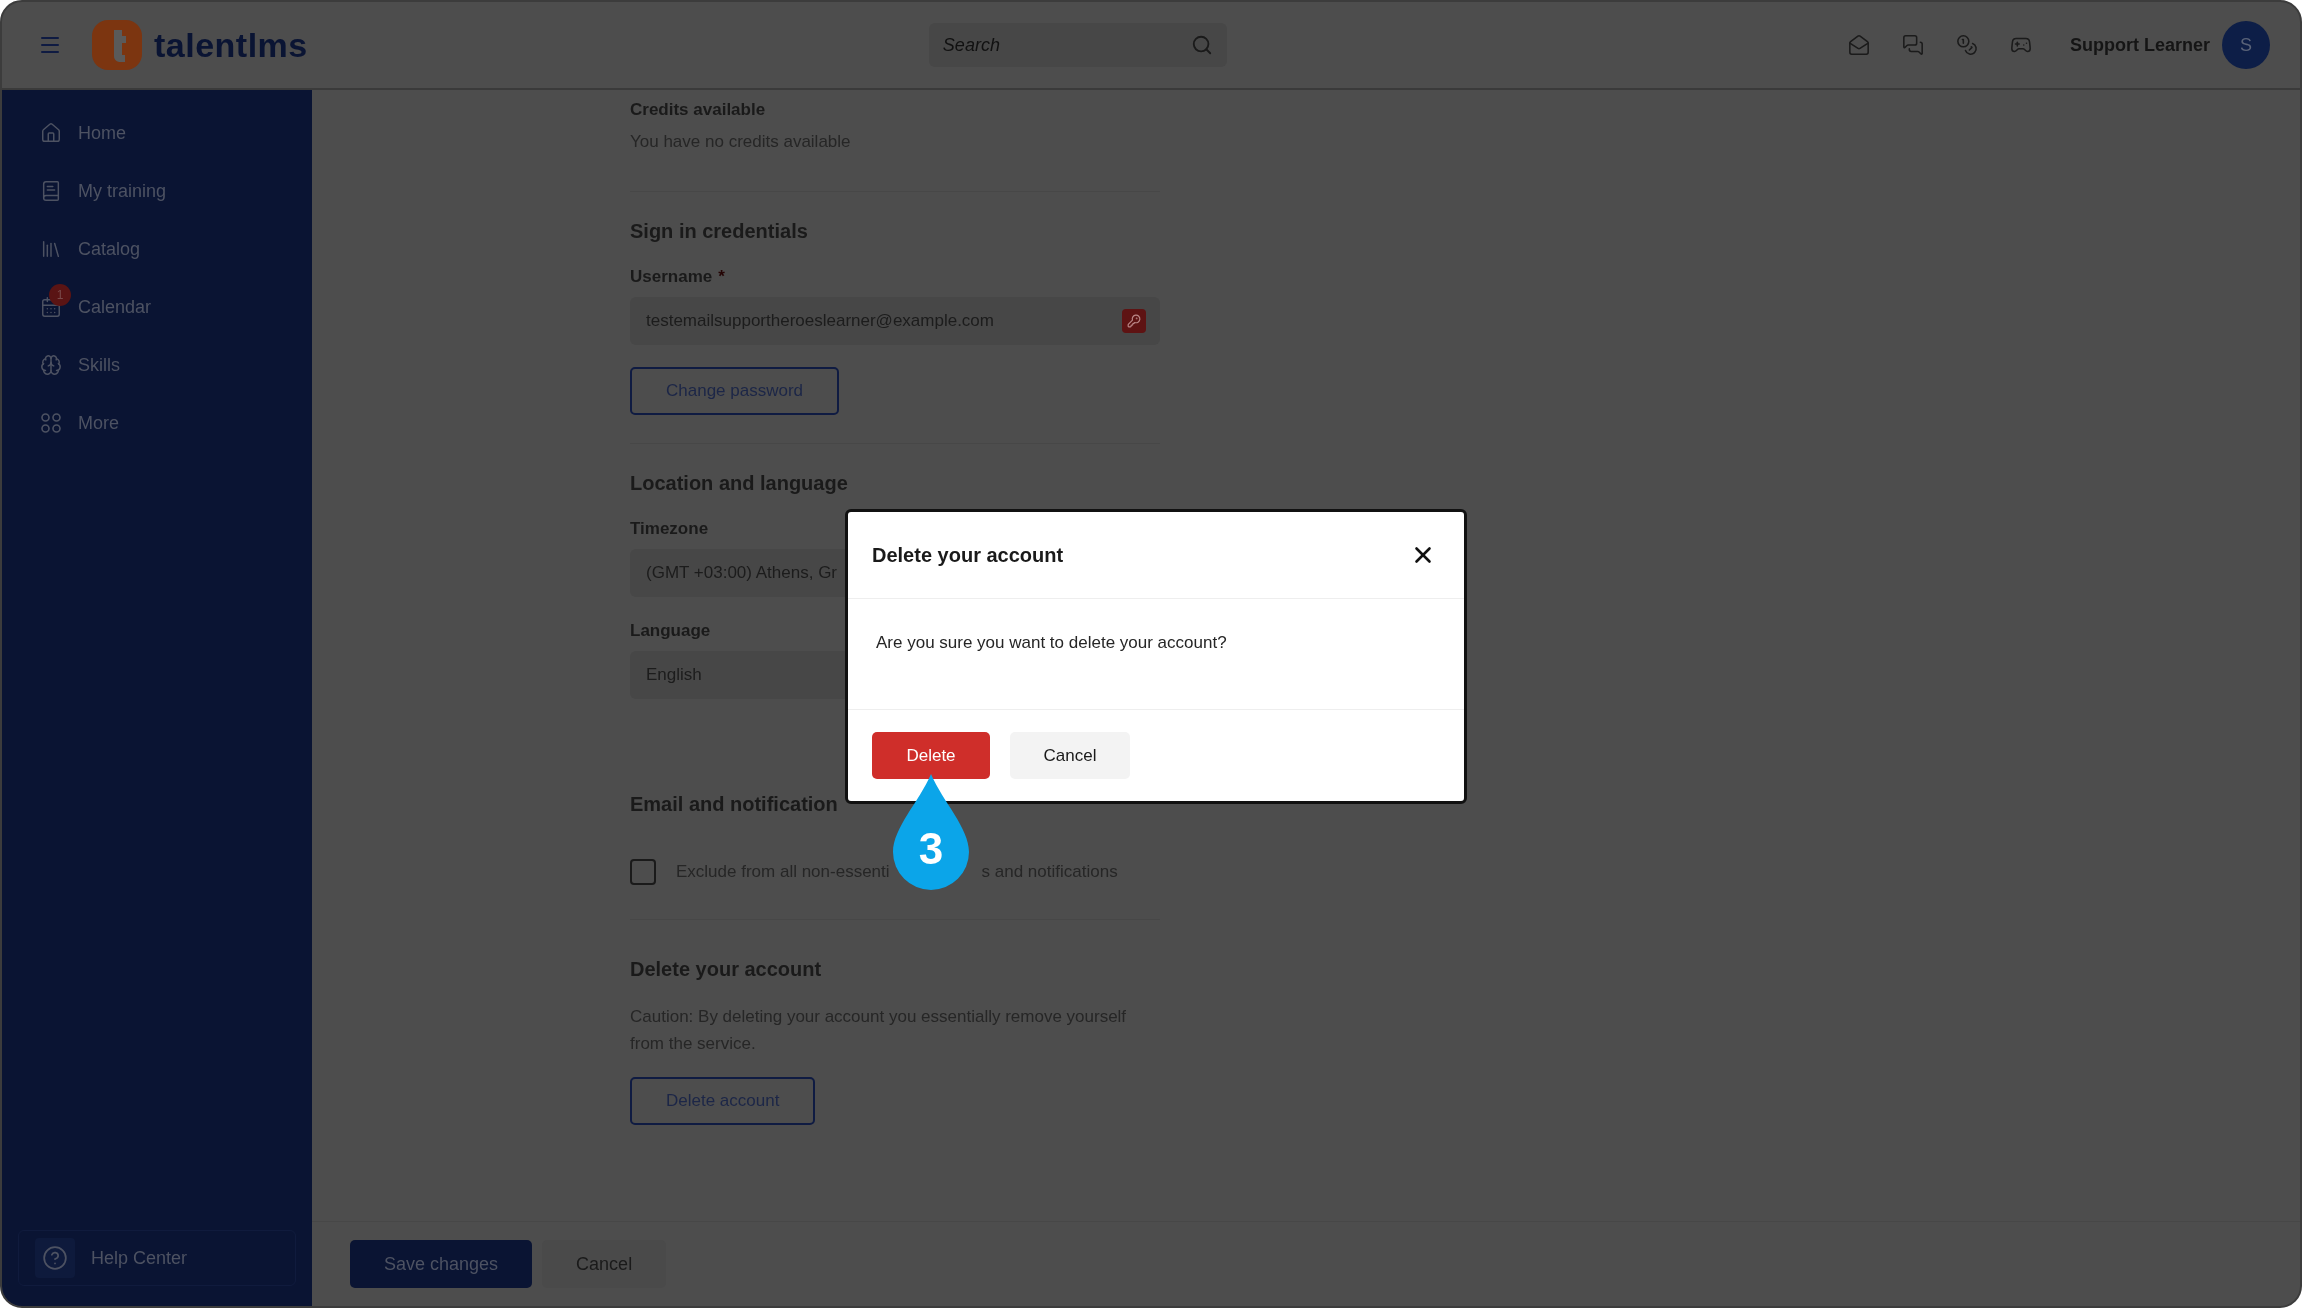  What do you see at coordinates (1201, 45) in the screenshot?
I see `search-icon` at bounding box center [1201, 45].